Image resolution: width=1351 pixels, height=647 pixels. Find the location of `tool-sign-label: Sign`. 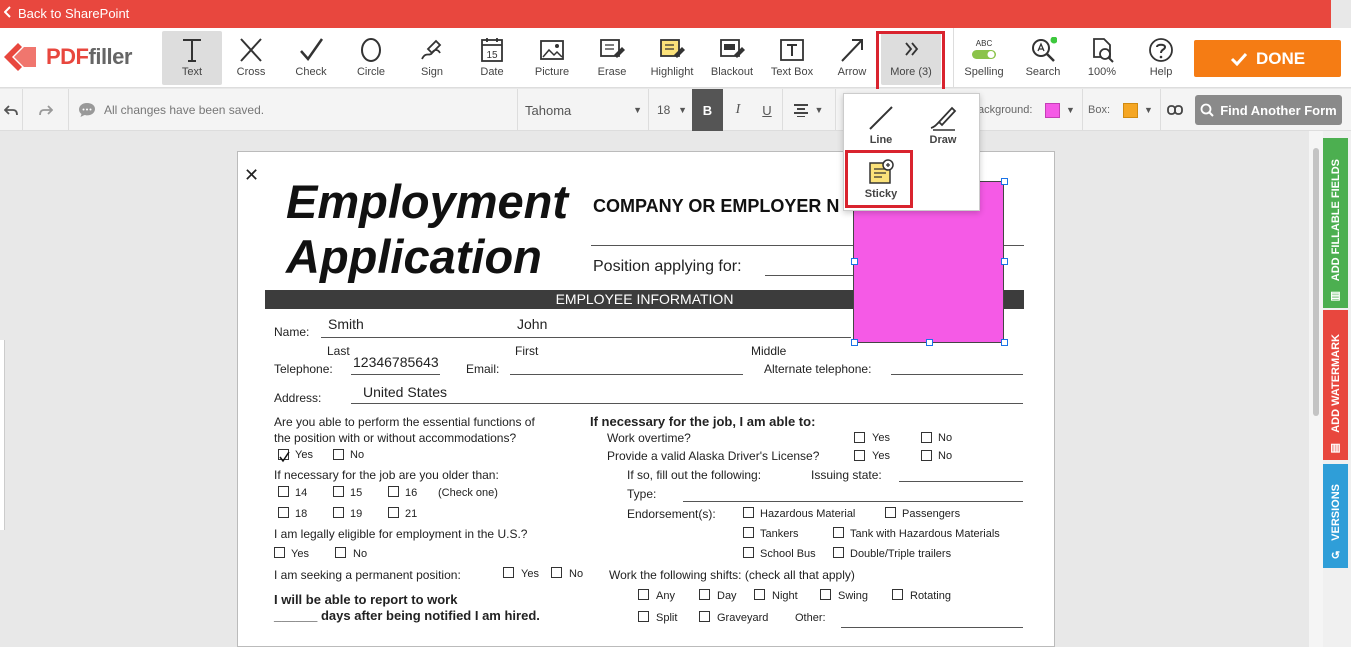

tool-sign-label: Sign is located at coordinates (432, 72).